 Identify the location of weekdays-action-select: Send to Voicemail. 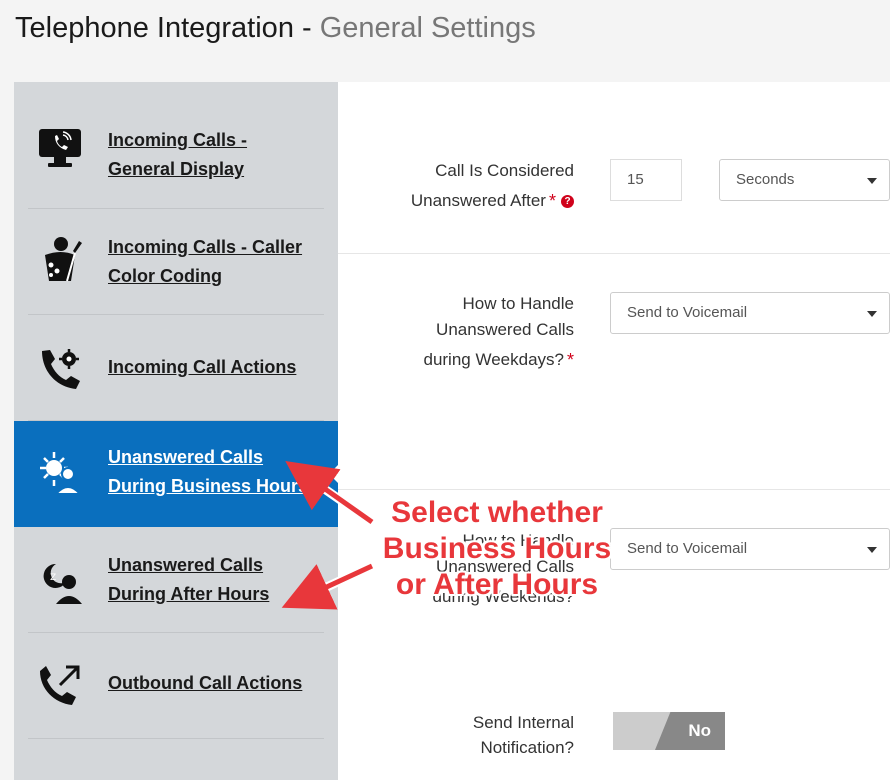
(750, 313).